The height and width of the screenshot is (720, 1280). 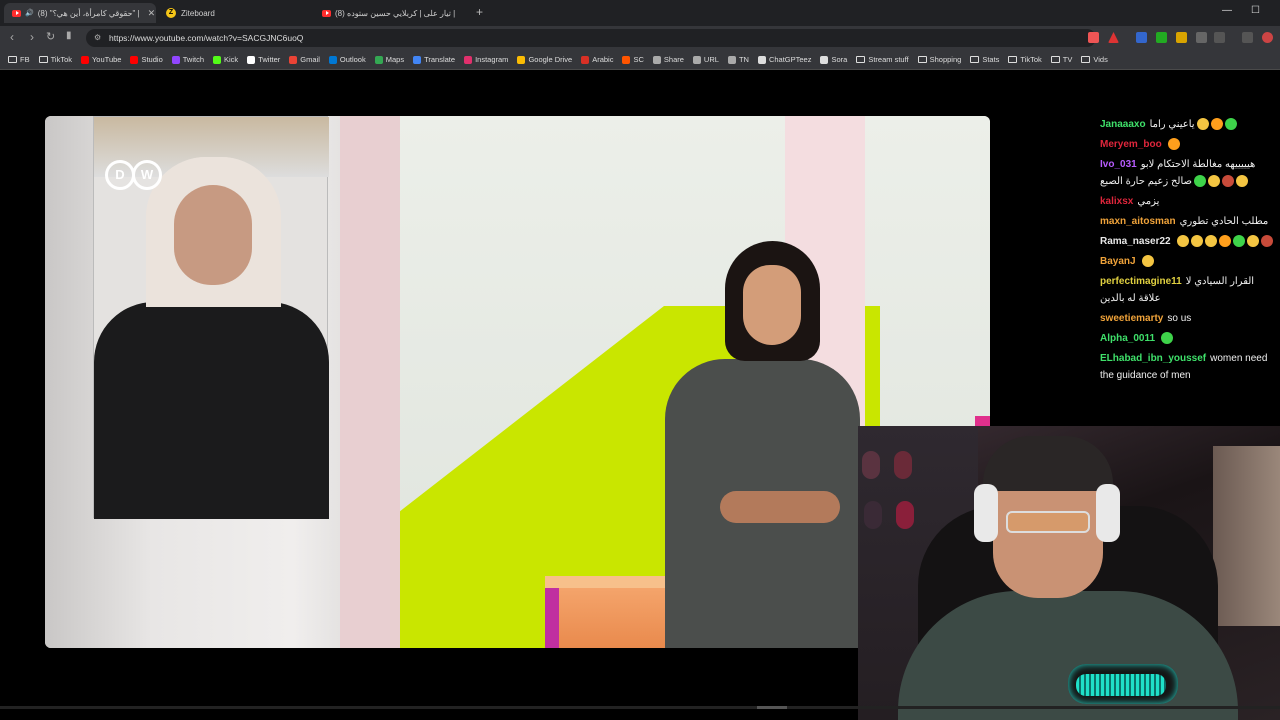 What do you see at coordinates (1267, 37) in the screenshot?
I see `profile-avatar-icon` at bounding box center [1267, 37].